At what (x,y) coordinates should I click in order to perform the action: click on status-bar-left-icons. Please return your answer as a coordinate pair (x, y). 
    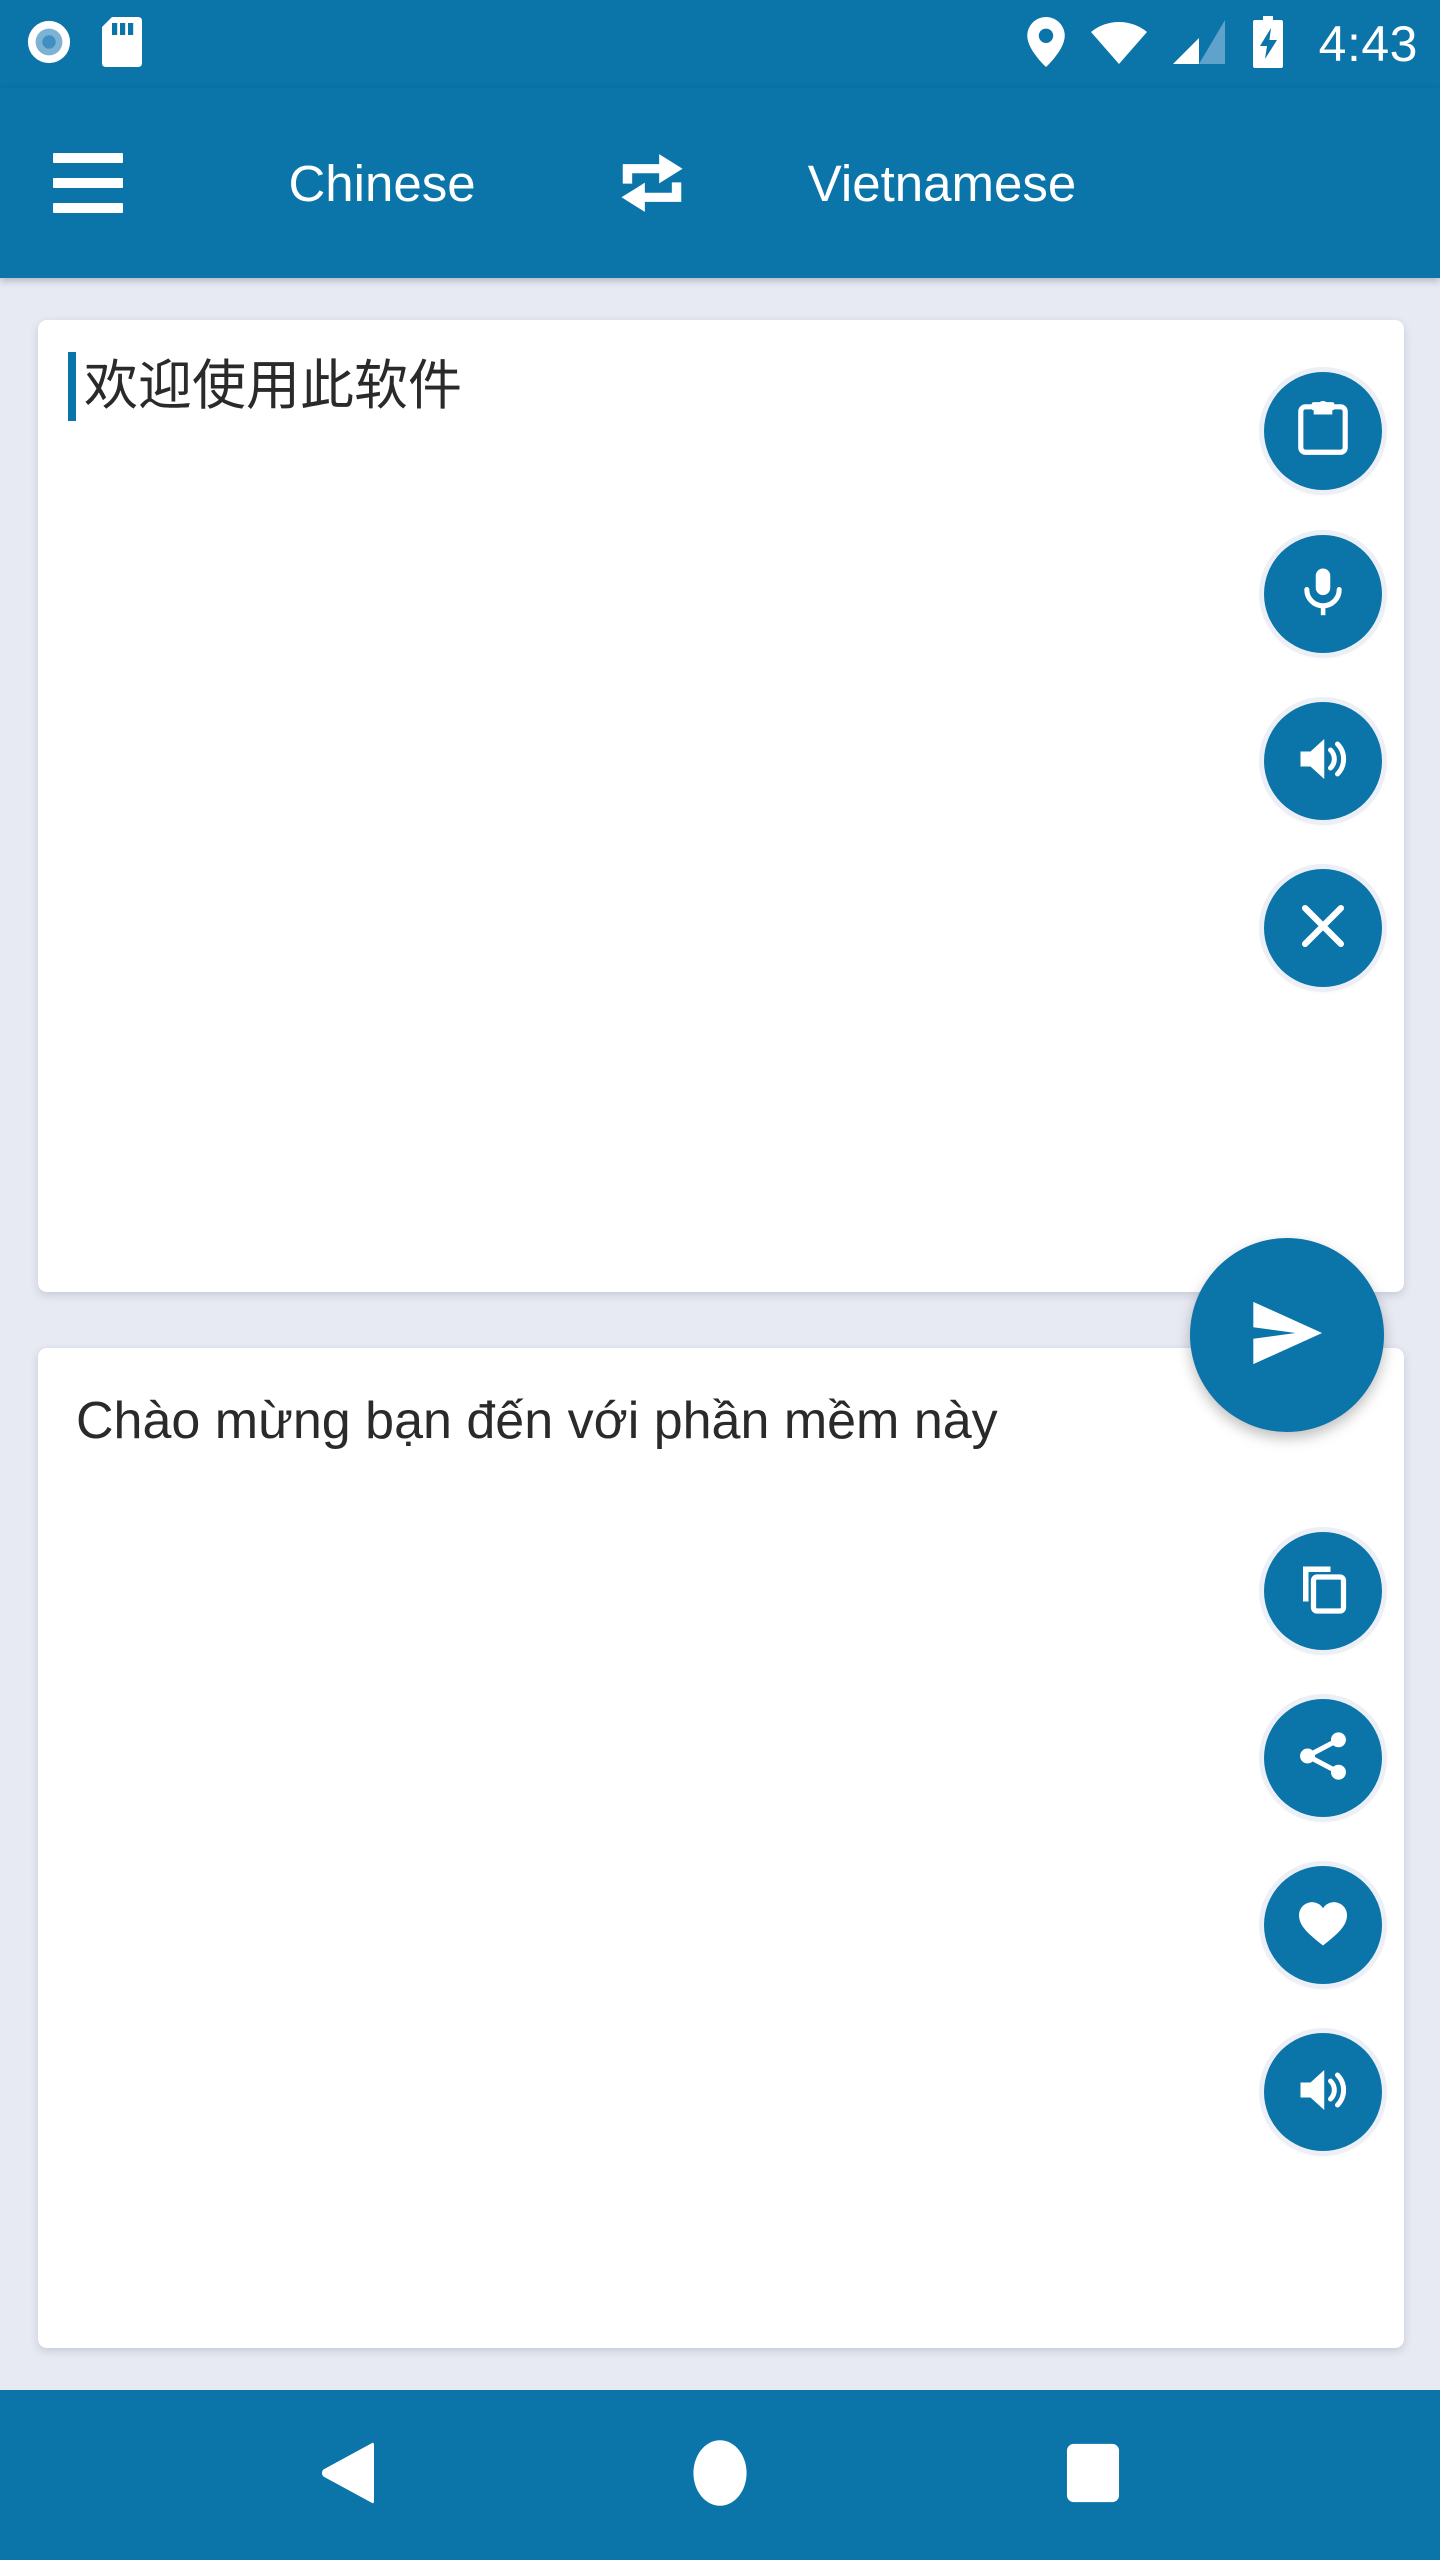
    Looking at the image, I should click on (84, 44).